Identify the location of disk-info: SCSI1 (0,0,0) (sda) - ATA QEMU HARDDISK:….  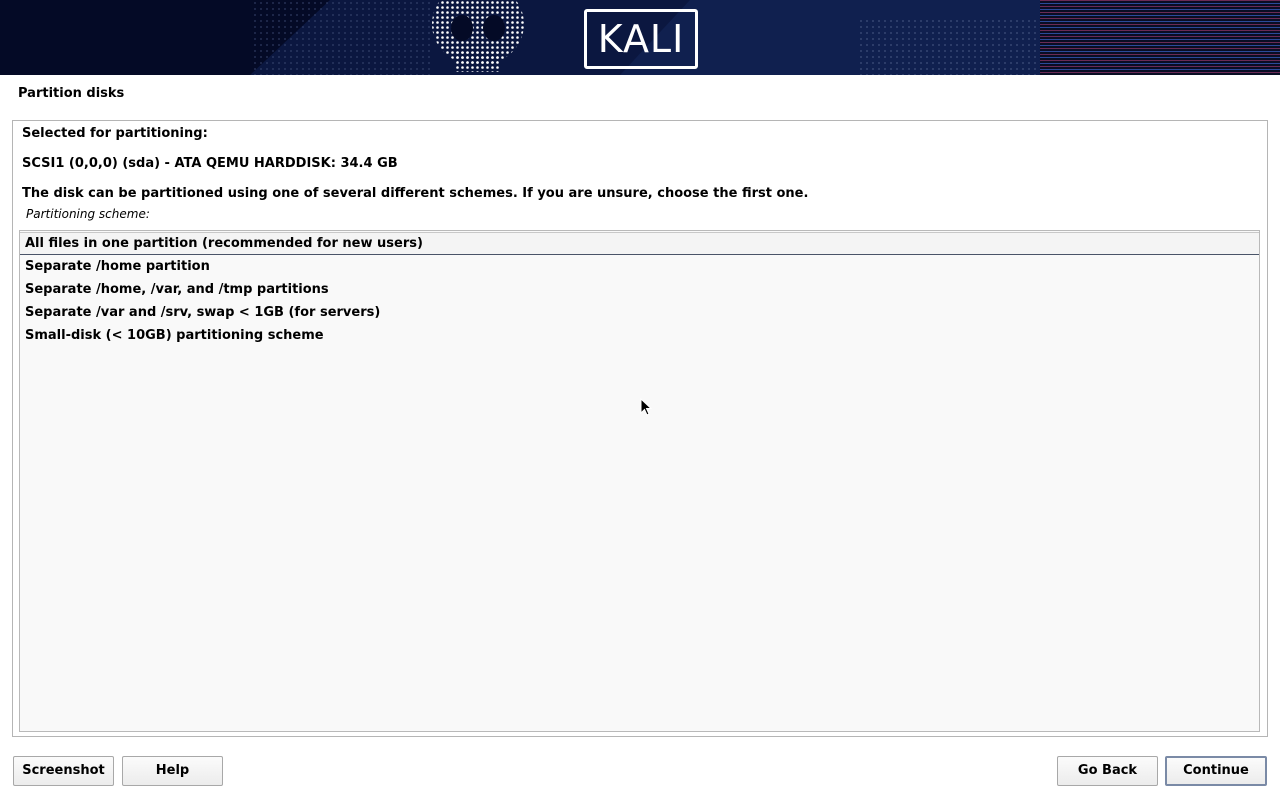
(210, 163).